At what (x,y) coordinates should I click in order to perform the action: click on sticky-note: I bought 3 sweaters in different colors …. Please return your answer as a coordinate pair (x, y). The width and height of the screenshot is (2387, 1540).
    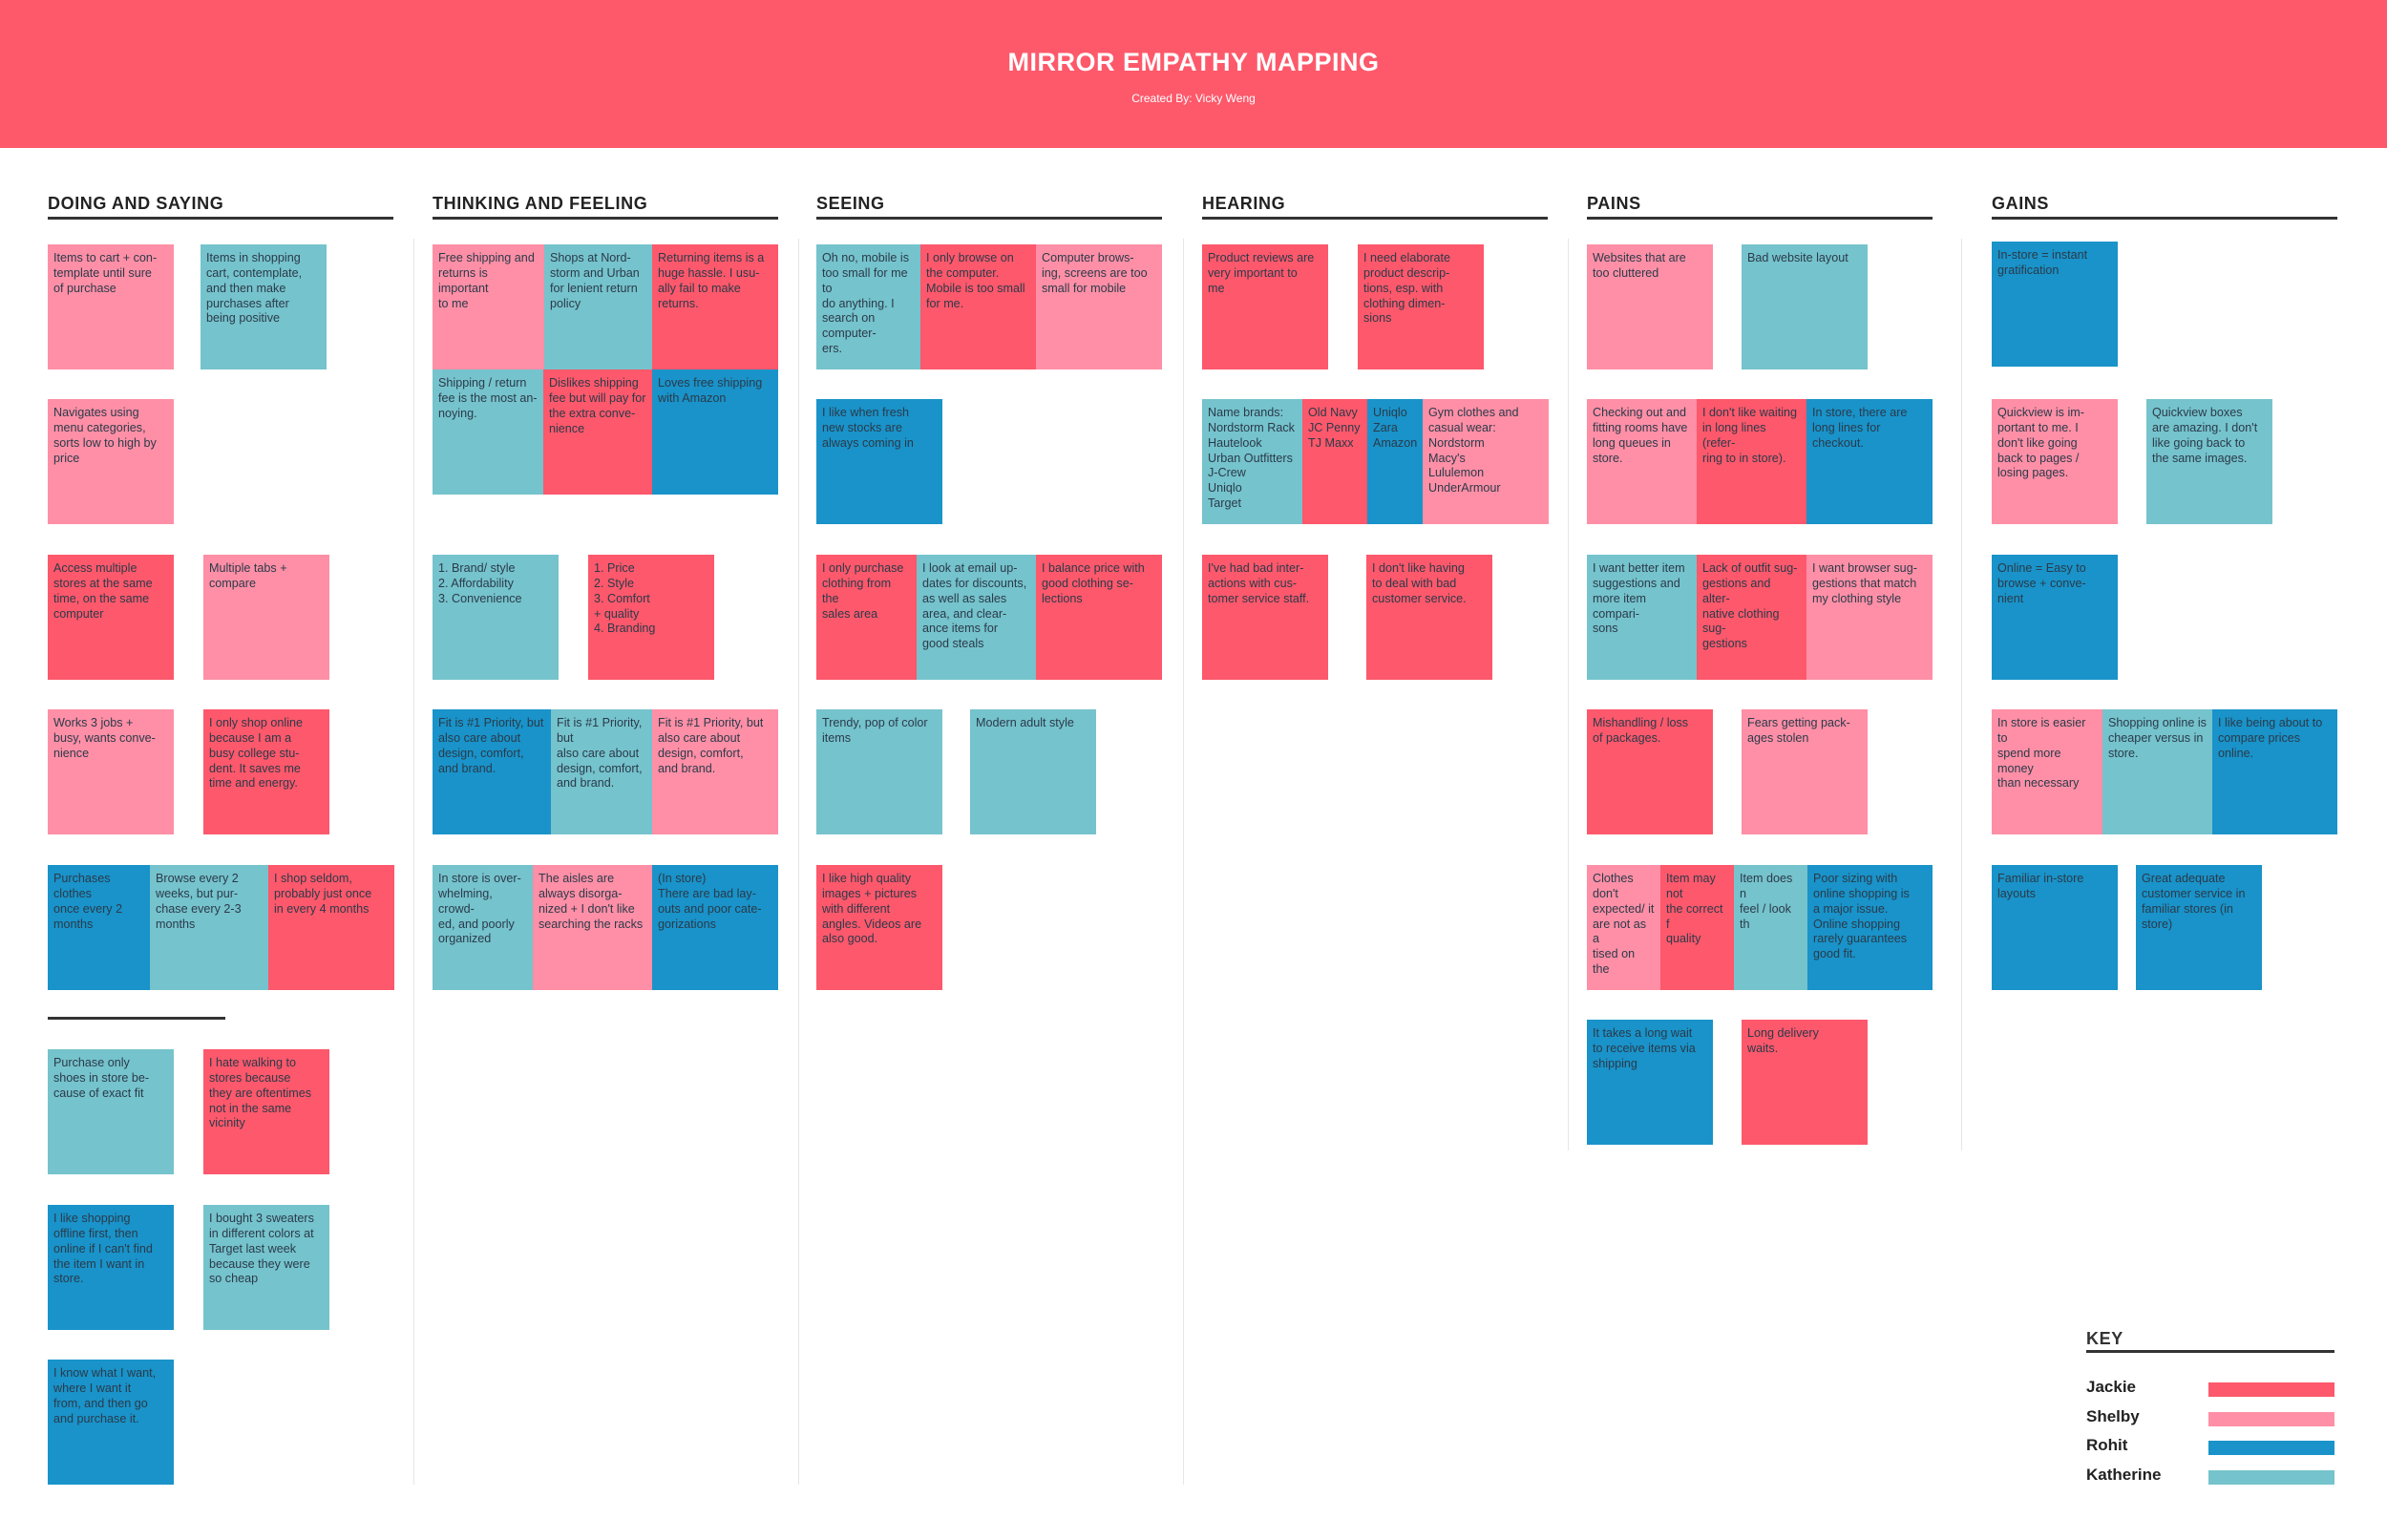
    Looking at the image, I should click on (266, 1267).